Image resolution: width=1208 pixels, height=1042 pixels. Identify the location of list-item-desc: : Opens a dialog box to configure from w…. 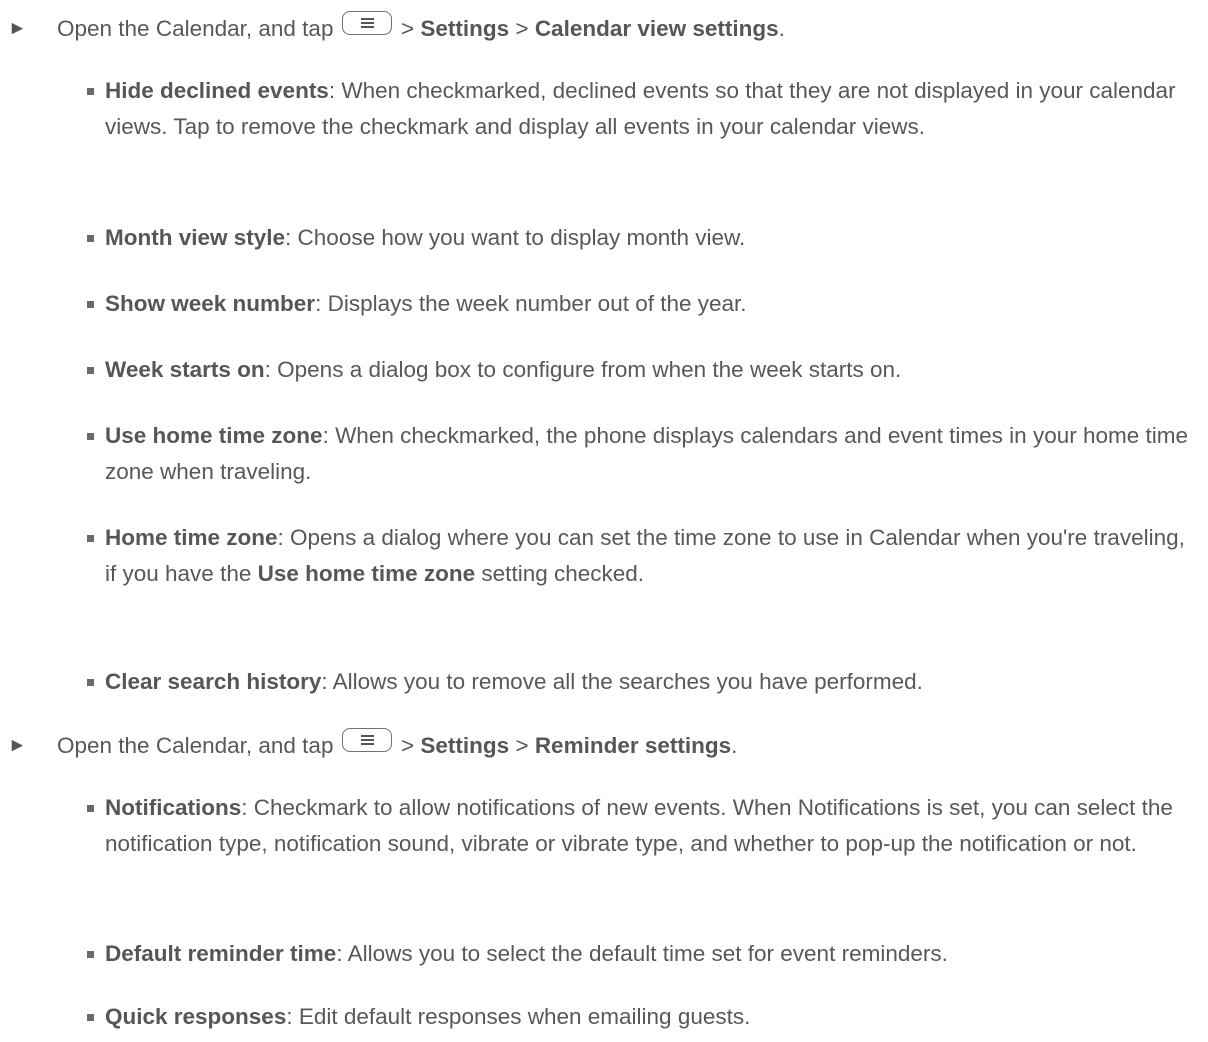
(583, 369).